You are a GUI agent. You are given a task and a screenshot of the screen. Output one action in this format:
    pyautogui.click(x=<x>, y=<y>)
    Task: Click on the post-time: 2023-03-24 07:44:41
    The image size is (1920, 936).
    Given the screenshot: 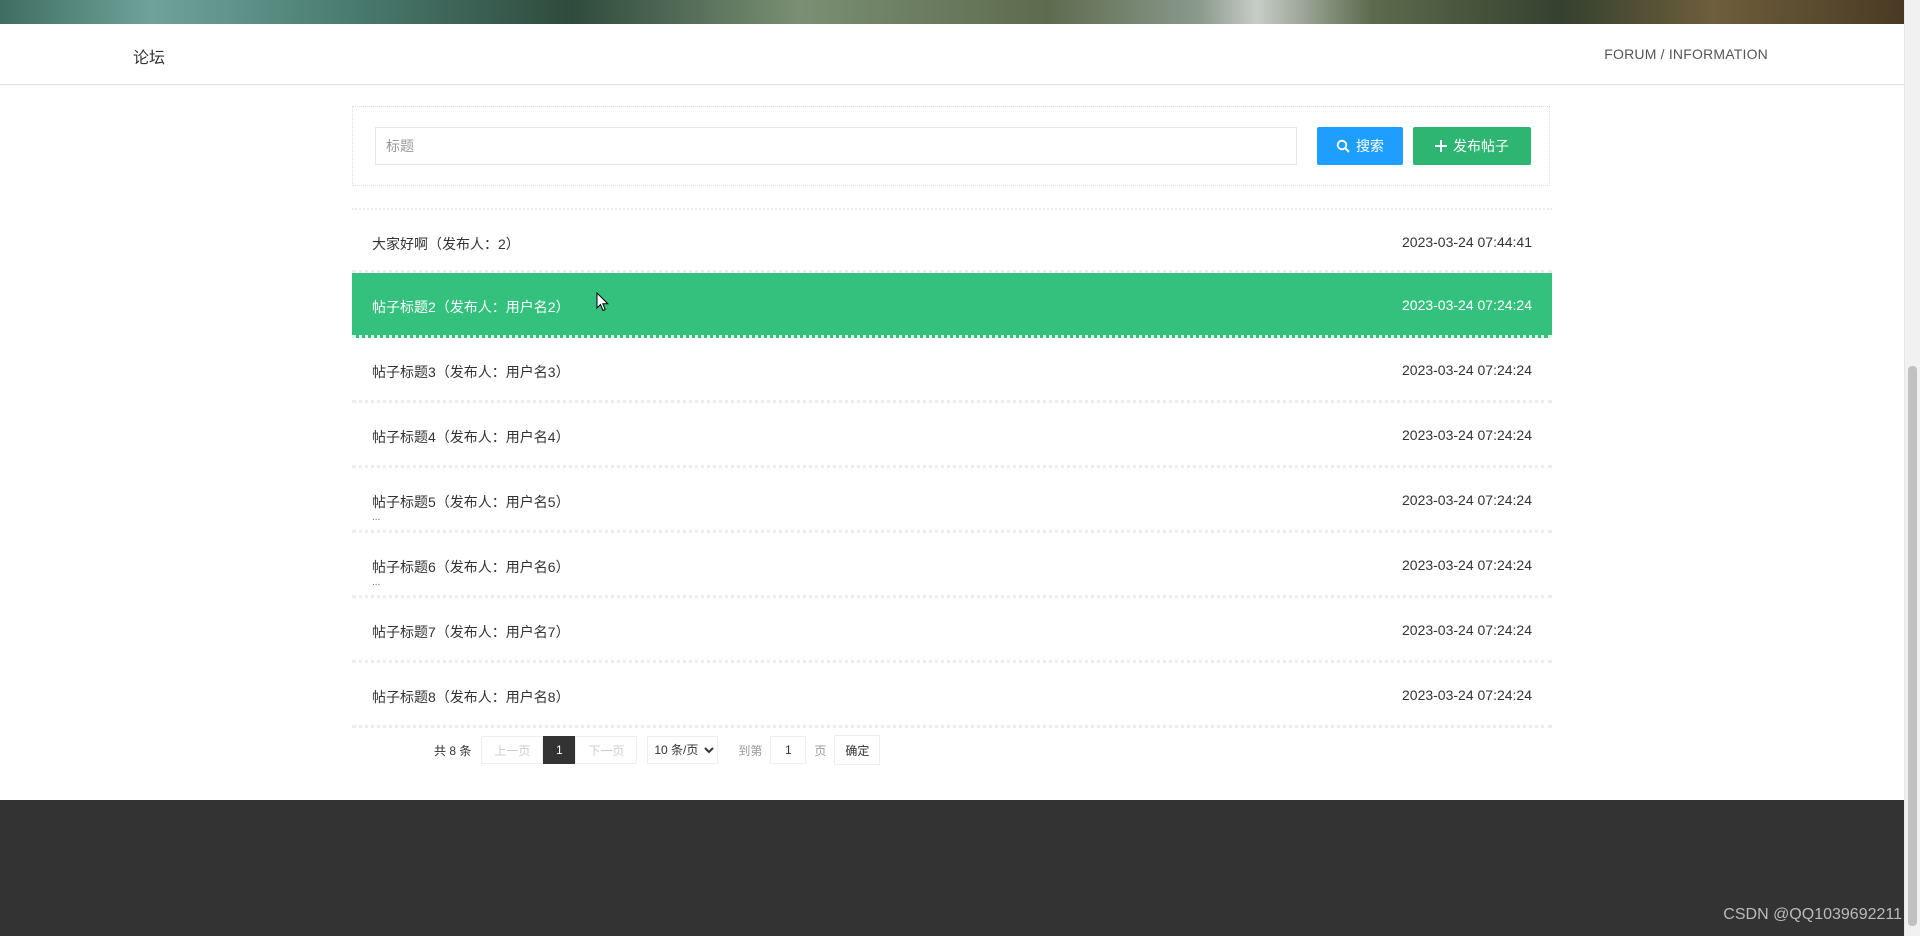 What is the action you would take?
    pyautogui.click(x=1467, y=242)
    